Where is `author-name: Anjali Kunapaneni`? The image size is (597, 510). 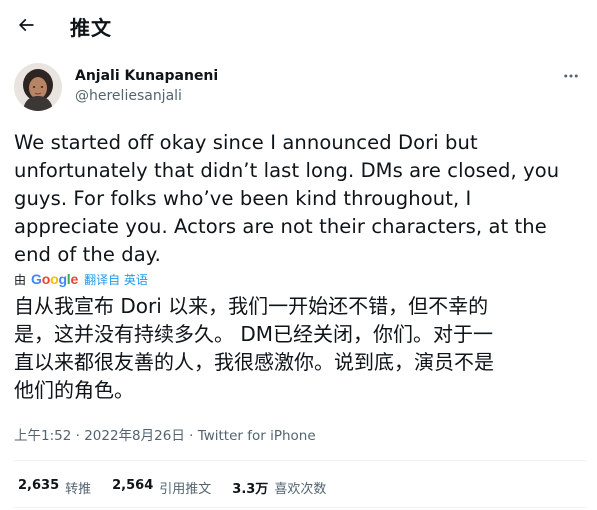
author-name: Anjali Kunapaneni is located at coordinates (146, 76).